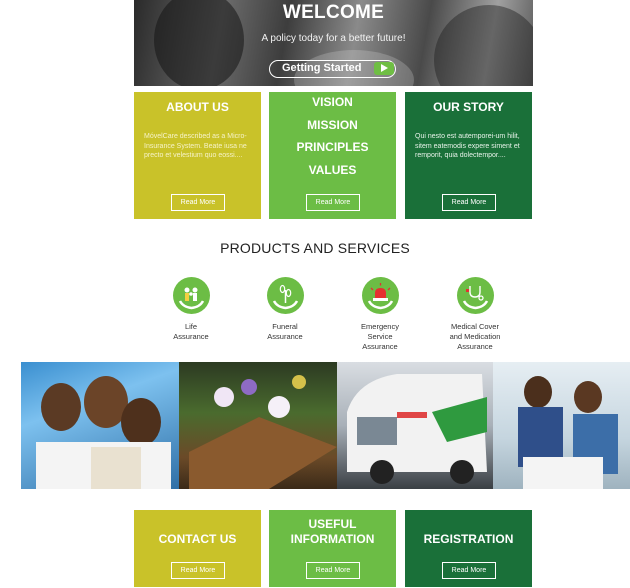 The width and height of the screenshot is (630, 588). What do you see at coordinates (332, 539) in the screenshot?
I see `useful-information-title-line: INFORMATION` at bounding box center [332, 539].